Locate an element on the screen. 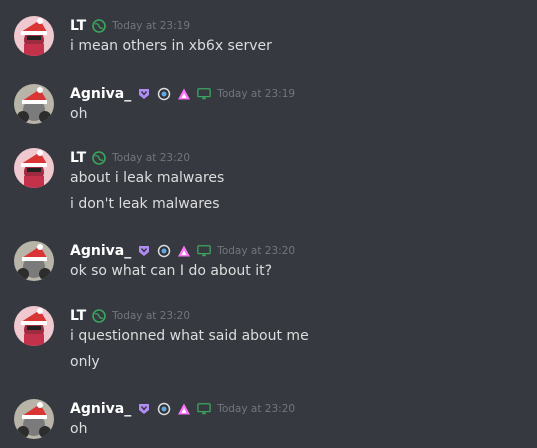 This screenshot has height=448, width=537. message-header: LT Today at 23:19 is located at coordinates (130, 26).